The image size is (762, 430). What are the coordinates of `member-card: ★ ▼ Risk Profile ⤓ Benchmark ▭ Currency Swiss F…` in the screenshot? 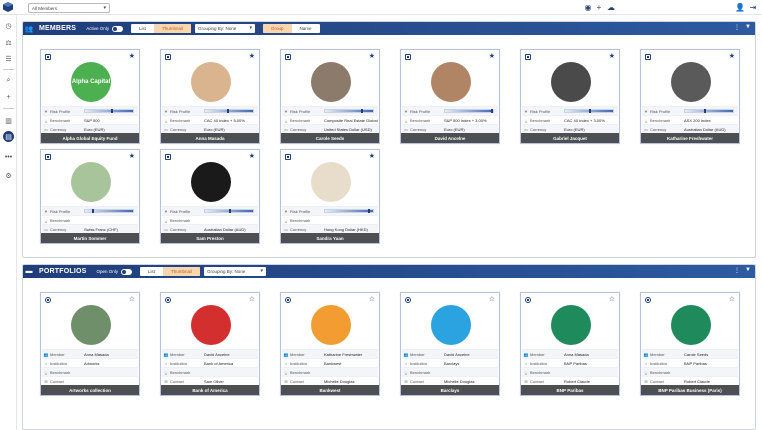 It's located at (90, 196).